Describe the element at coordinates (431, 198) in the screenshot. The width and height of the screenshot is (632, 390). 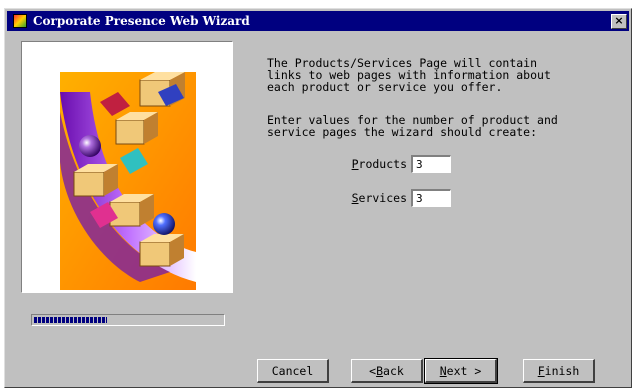
I see `services-input` at that location.